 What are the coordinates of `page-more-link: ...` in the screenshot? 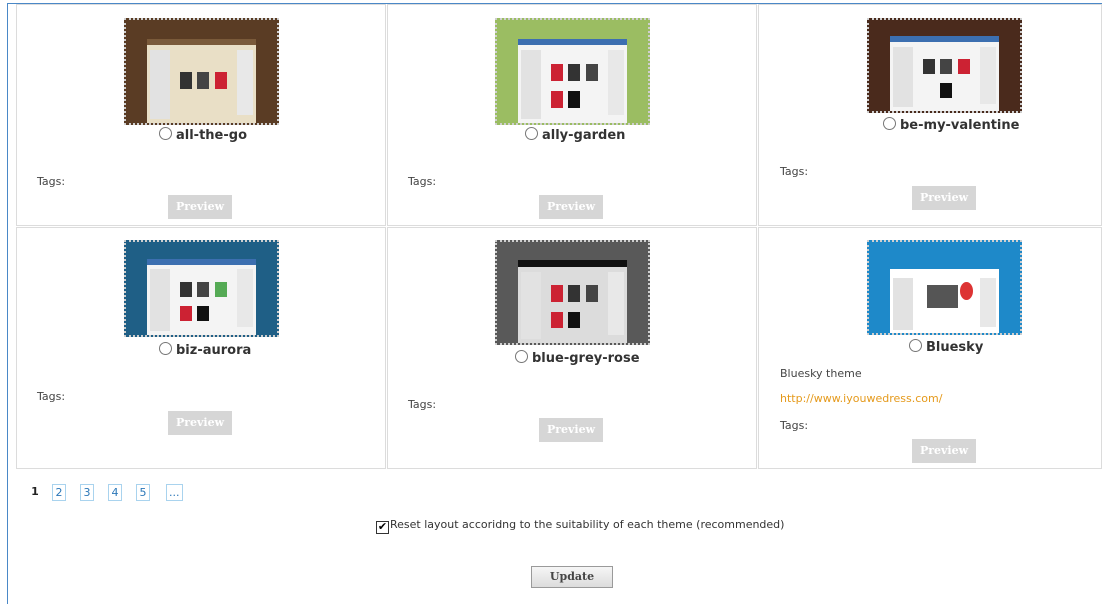 It's located at (174, 492).